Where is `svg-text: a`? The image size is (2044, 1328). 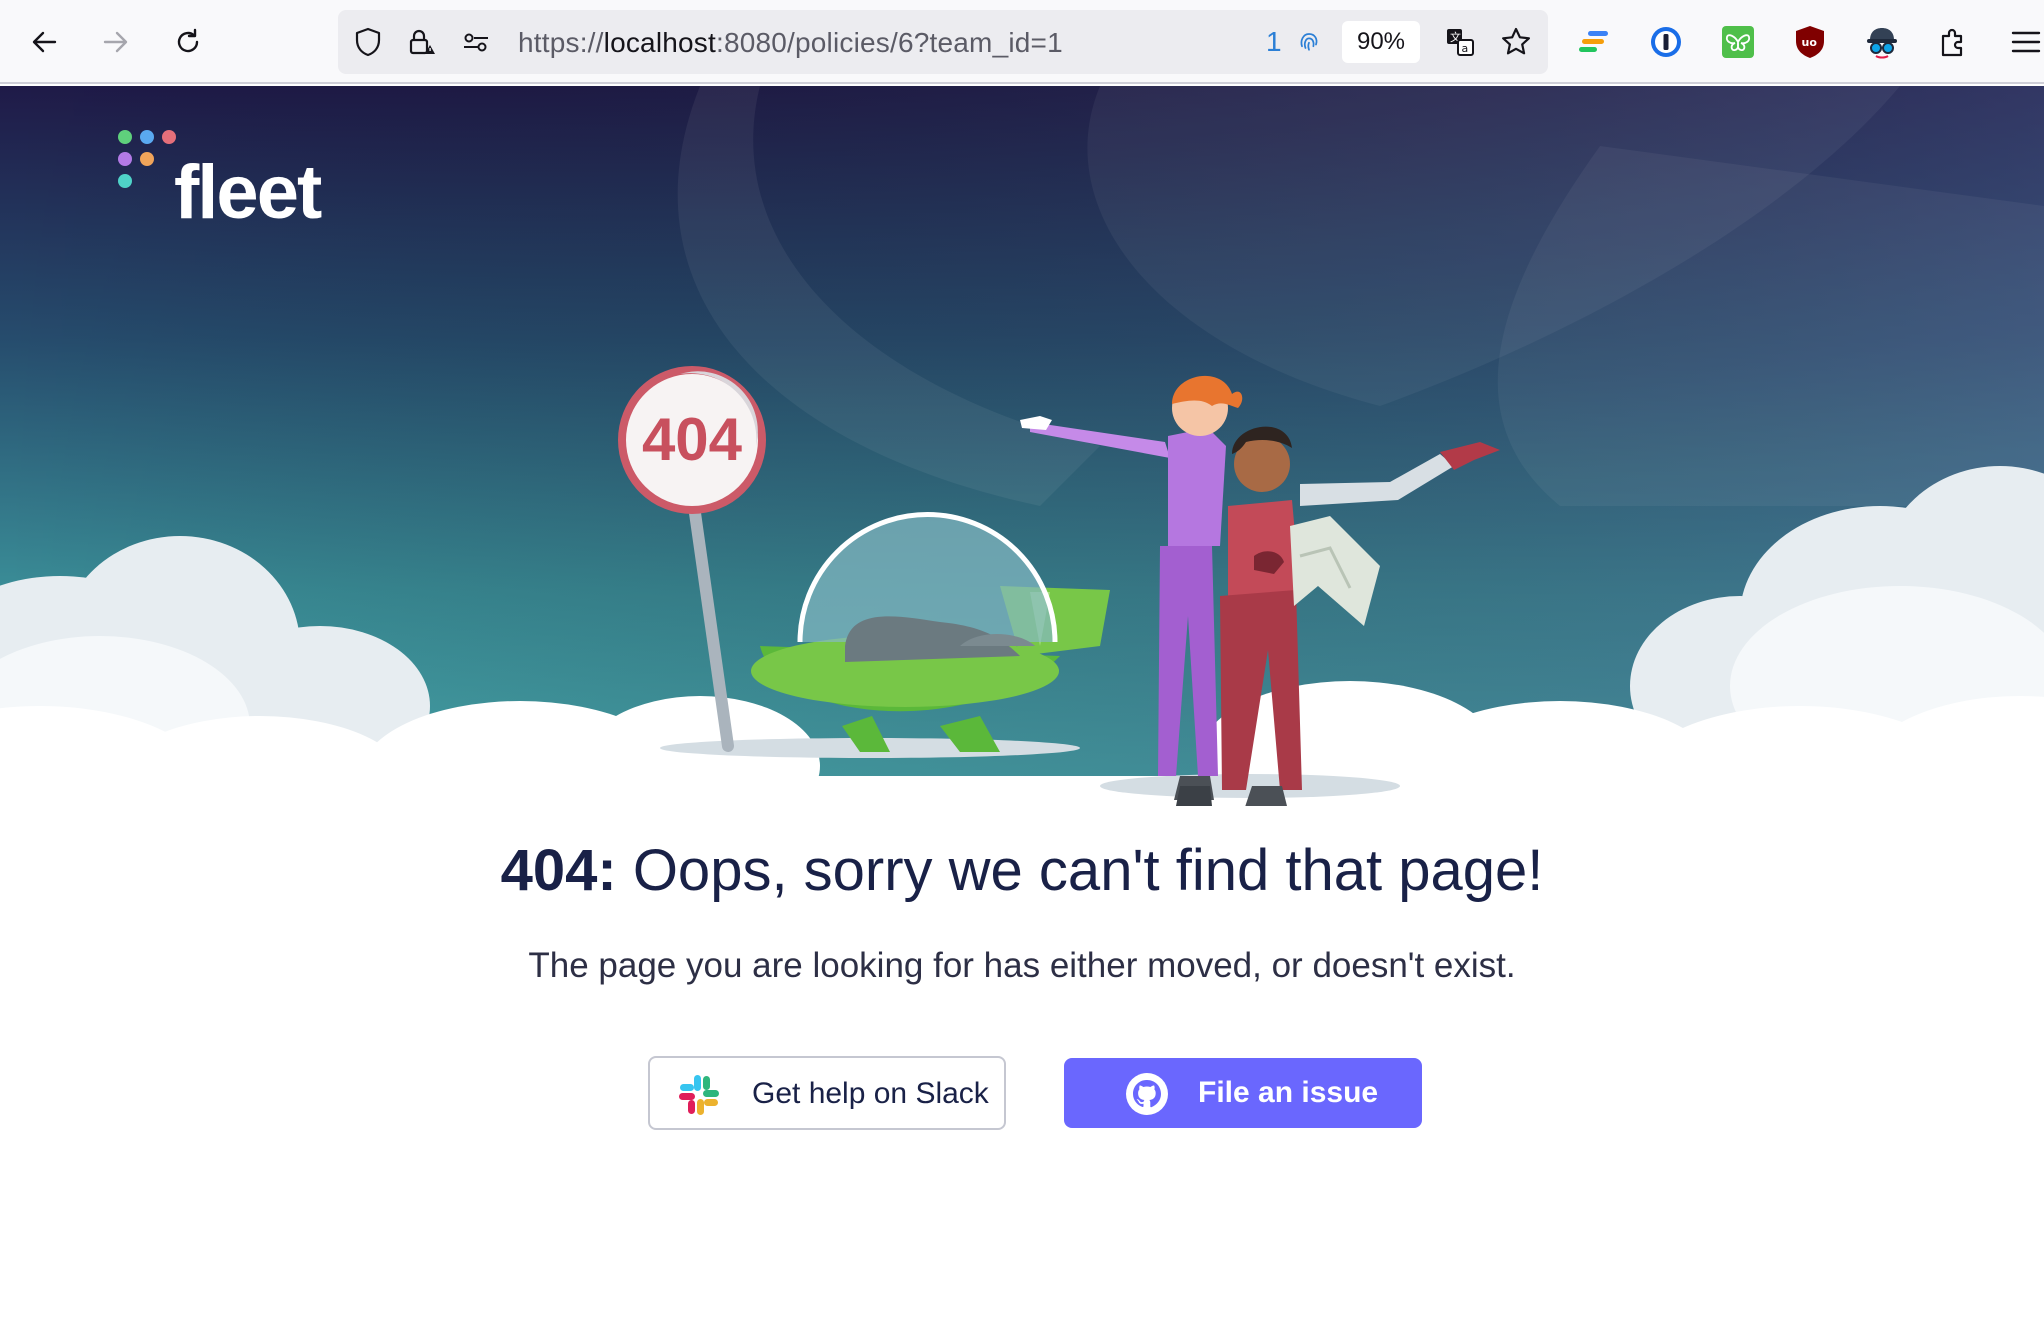
svg-text: a is located at coordinates (1465, 48).